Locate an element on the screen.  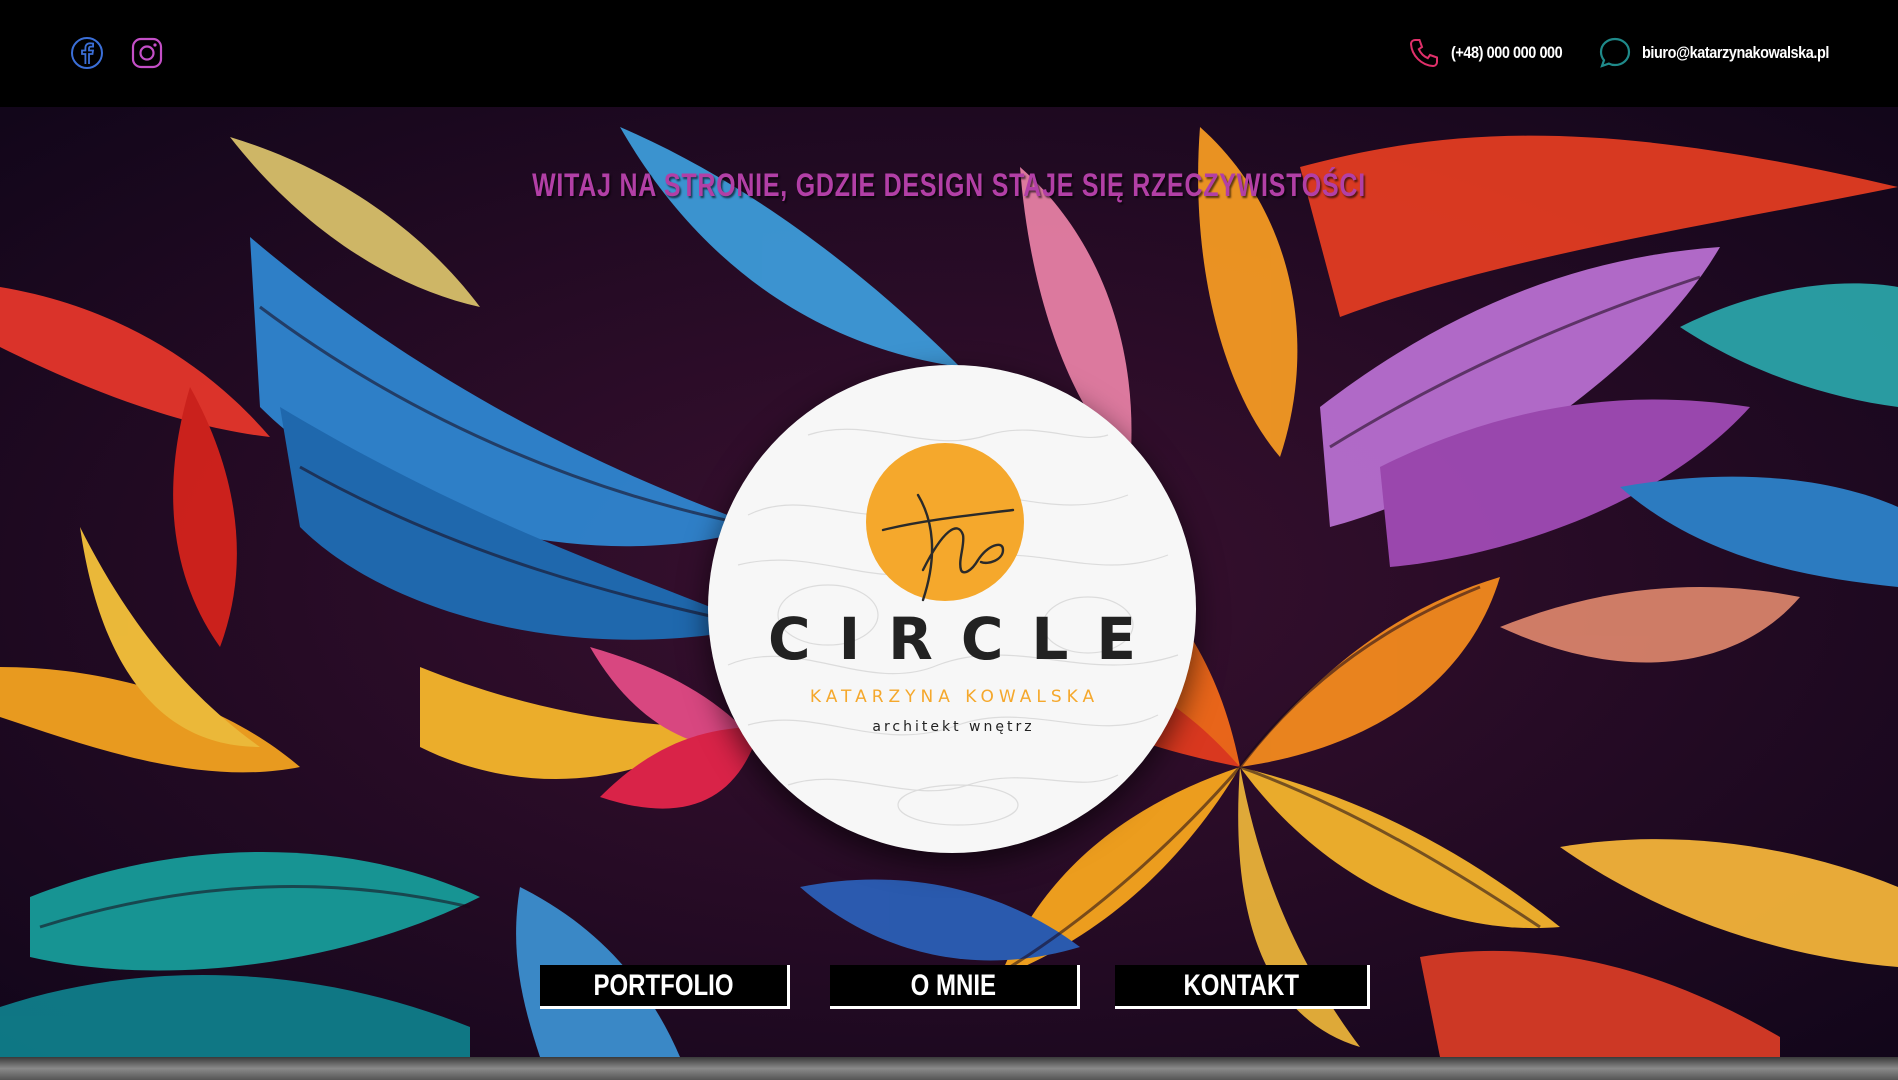
nav-portfolio-label: PORTFOLIO is located at coordinates (663, 985).